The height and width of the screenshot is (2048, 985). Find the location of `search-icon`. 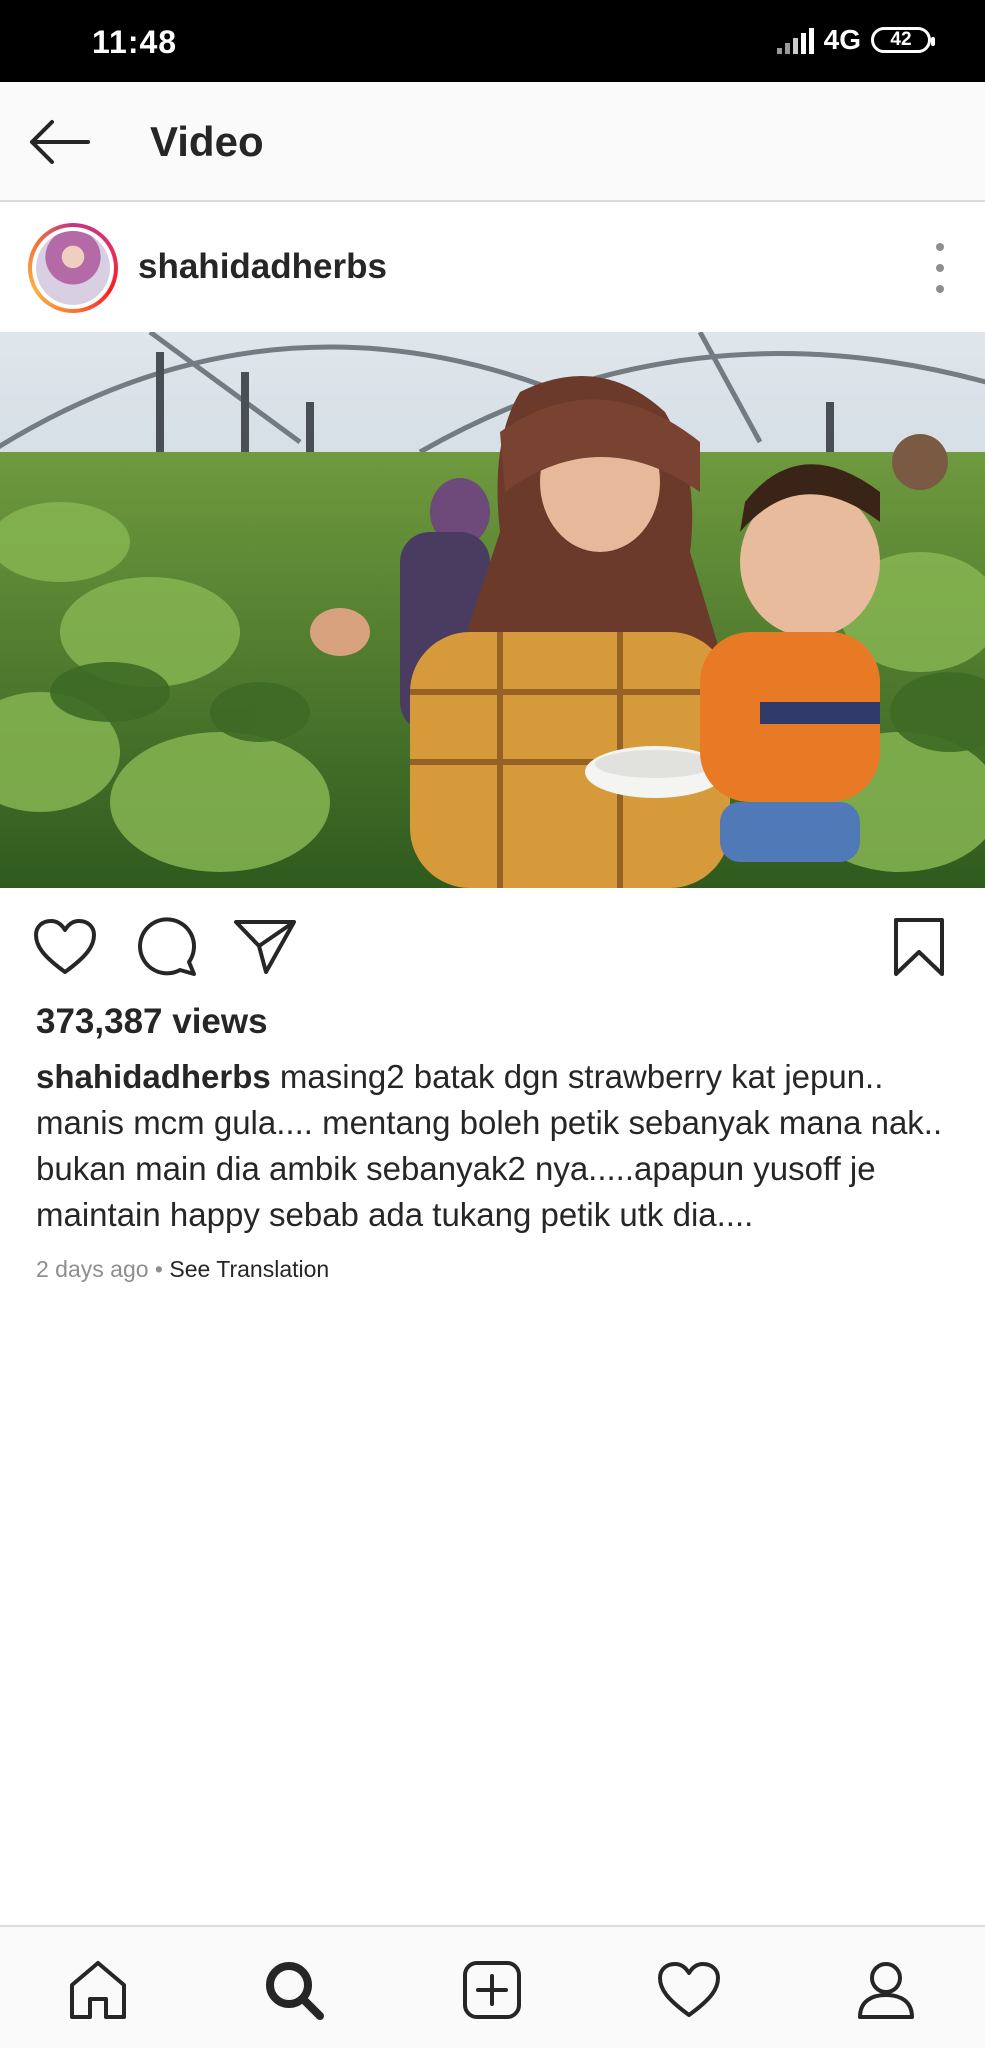

search-icon is located at coordinates (295, 1991).